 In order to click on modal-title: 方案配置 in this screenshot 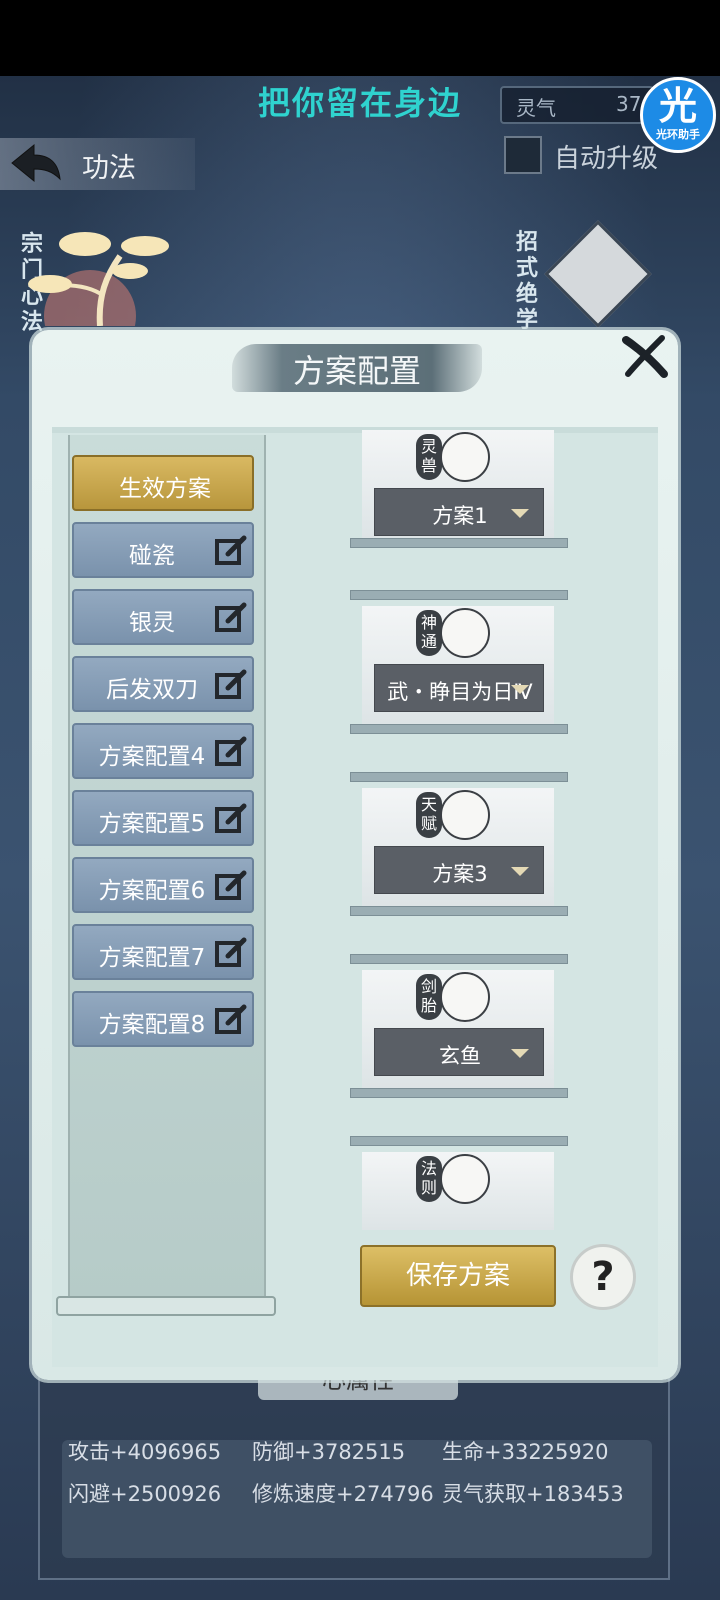, I will do `click(356, 371)`.